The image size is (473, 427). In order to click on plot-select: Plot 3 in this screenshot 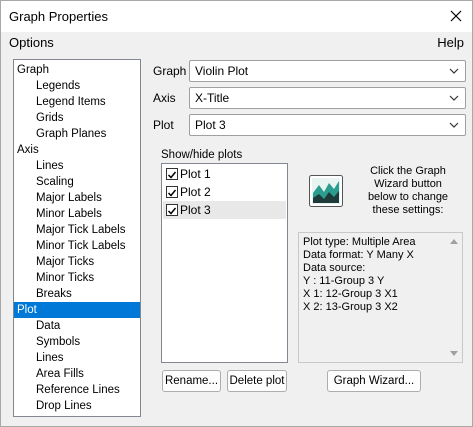, I will do `click(327, 125)`.